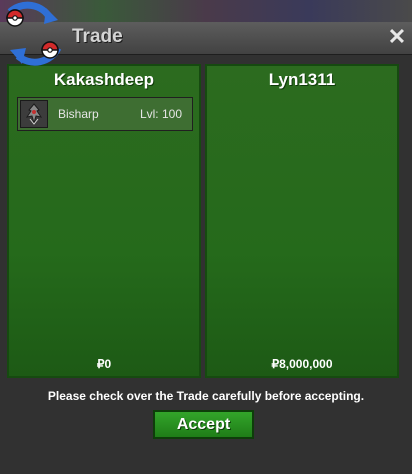 Image resolution: width=412 pixels, height=474 pixels. I want to click on trade-swap-icon, so click(34, 33).